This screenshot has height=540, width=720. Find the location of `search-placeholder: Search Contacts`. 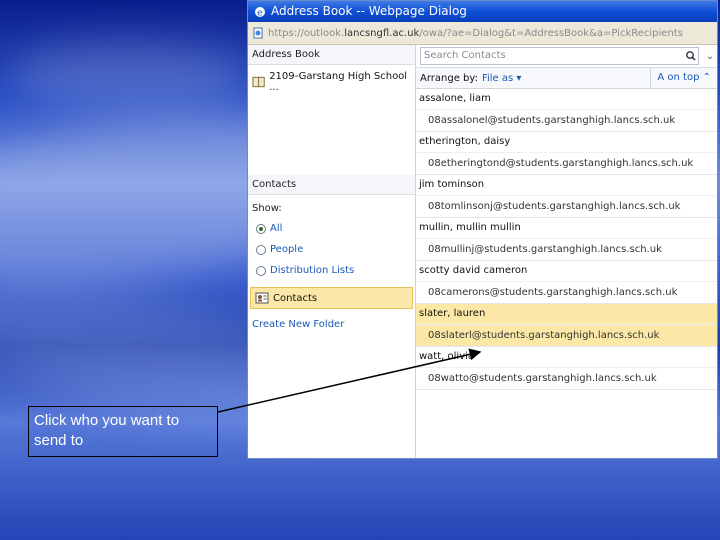

search-placeholder: Search Contacts is located at coordinates (465, 55).